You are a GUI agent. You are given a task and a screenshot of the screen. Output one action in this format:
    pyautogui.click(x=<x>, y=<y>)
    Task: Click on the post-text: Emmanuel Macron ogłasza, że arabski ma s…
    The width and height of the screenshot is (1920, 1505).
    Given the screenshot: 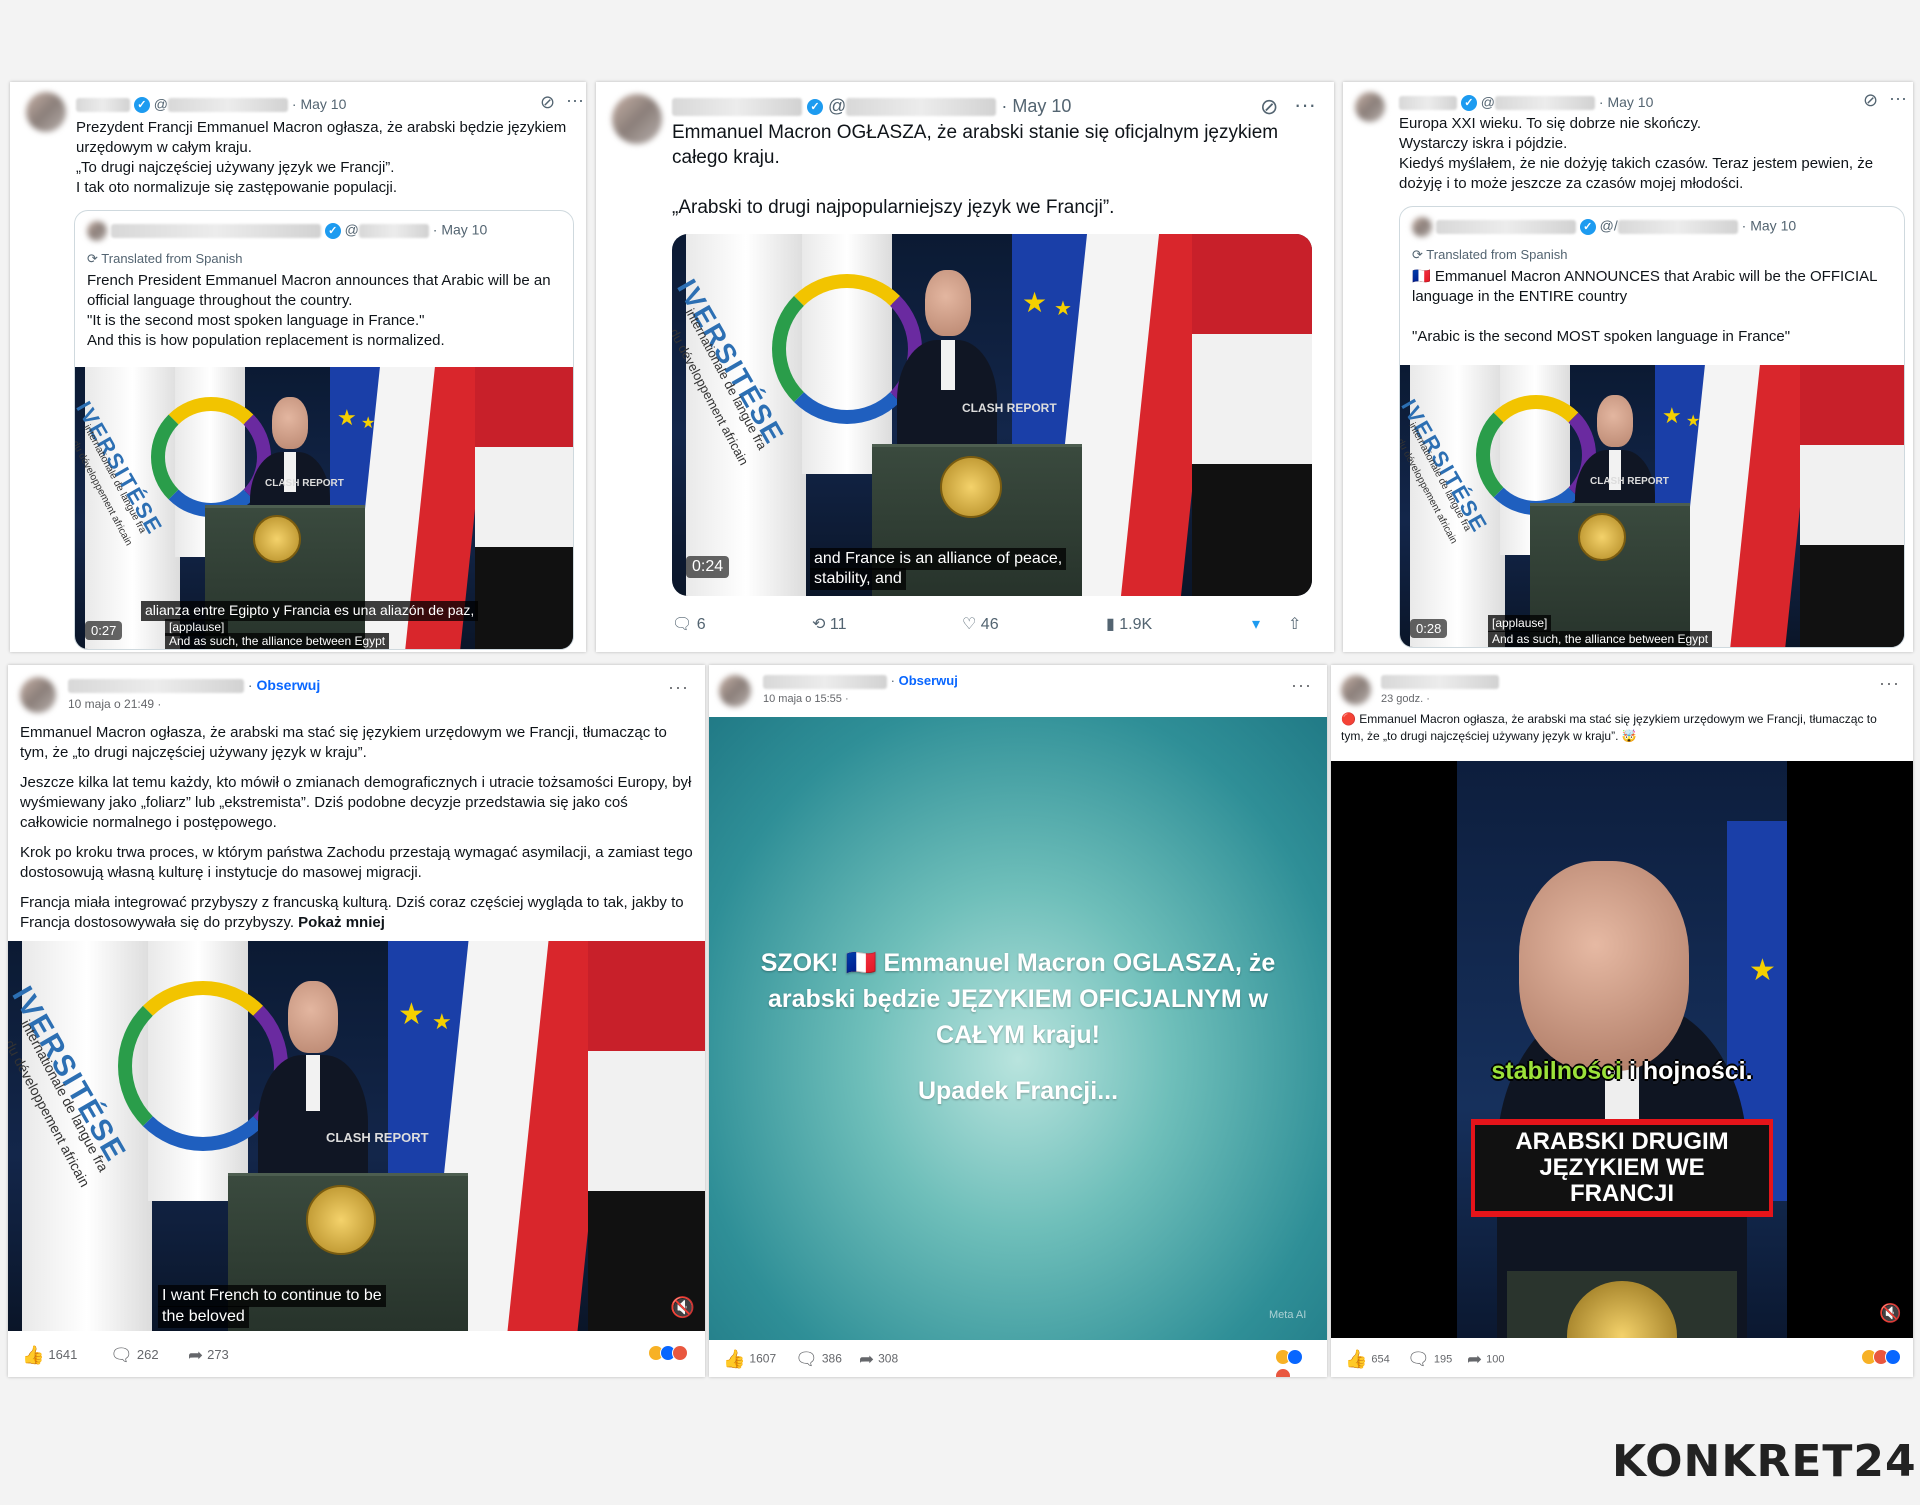 What is the action you would take?
    pyautogui.click(x=356, y=827)
    